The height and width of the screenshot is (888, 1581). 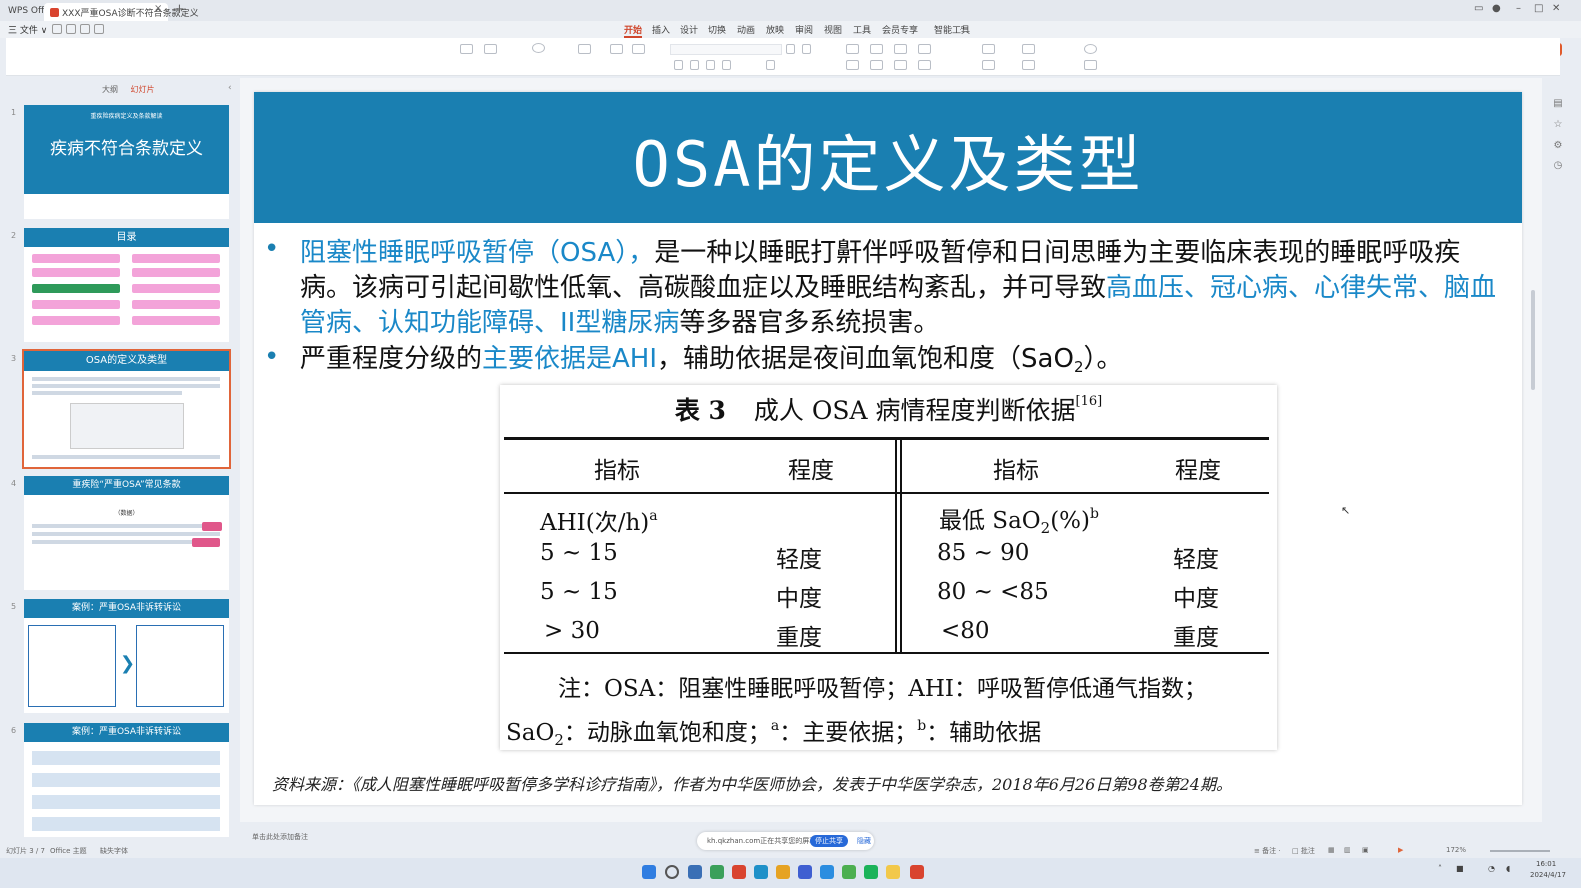 What do you see at coordinates (833, 29) in the screenshot?
I see `menu-view: 视图` at bounding box center [833, 29].